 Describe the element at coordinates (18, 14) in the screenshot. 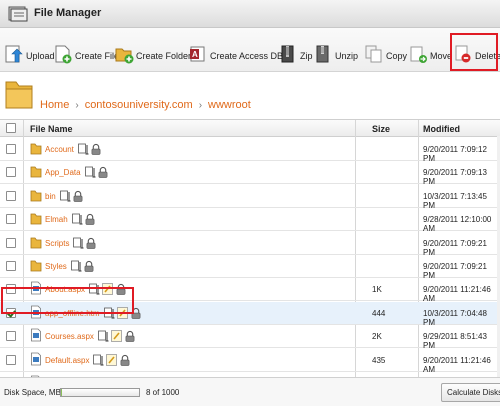

I see `file-manager-icon` at that location.